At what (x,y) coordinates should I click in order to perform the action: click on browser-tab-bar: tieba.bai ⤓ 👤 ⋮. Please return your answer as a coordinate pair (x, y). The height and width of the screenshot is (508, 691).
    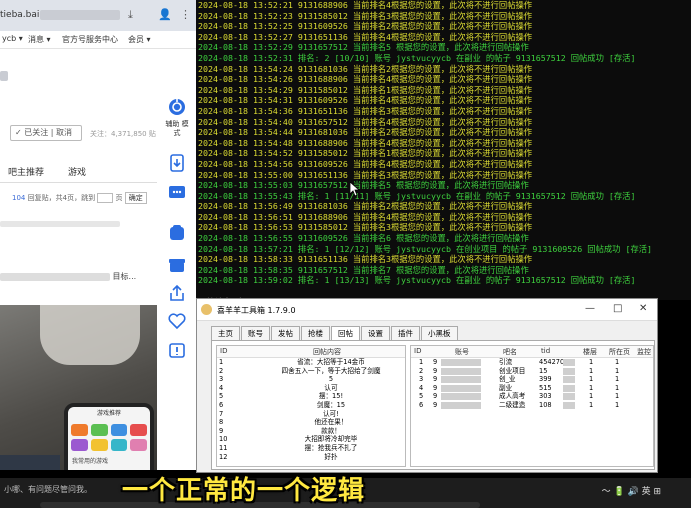
    Looking at the image, I should click on (98, 15).